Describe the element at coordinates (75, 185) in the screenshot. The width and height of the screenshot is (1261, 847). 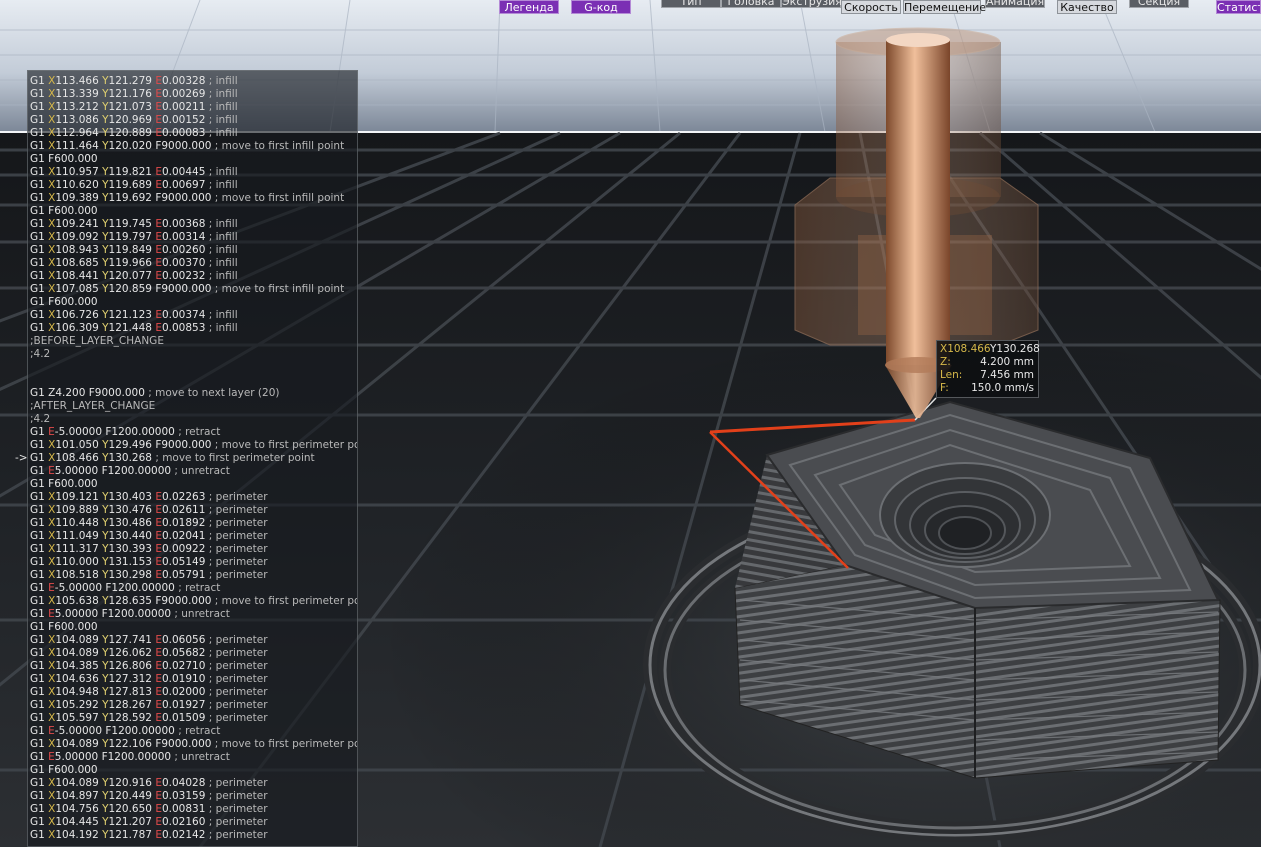
I see `gcode-x: X110.620` at that location.